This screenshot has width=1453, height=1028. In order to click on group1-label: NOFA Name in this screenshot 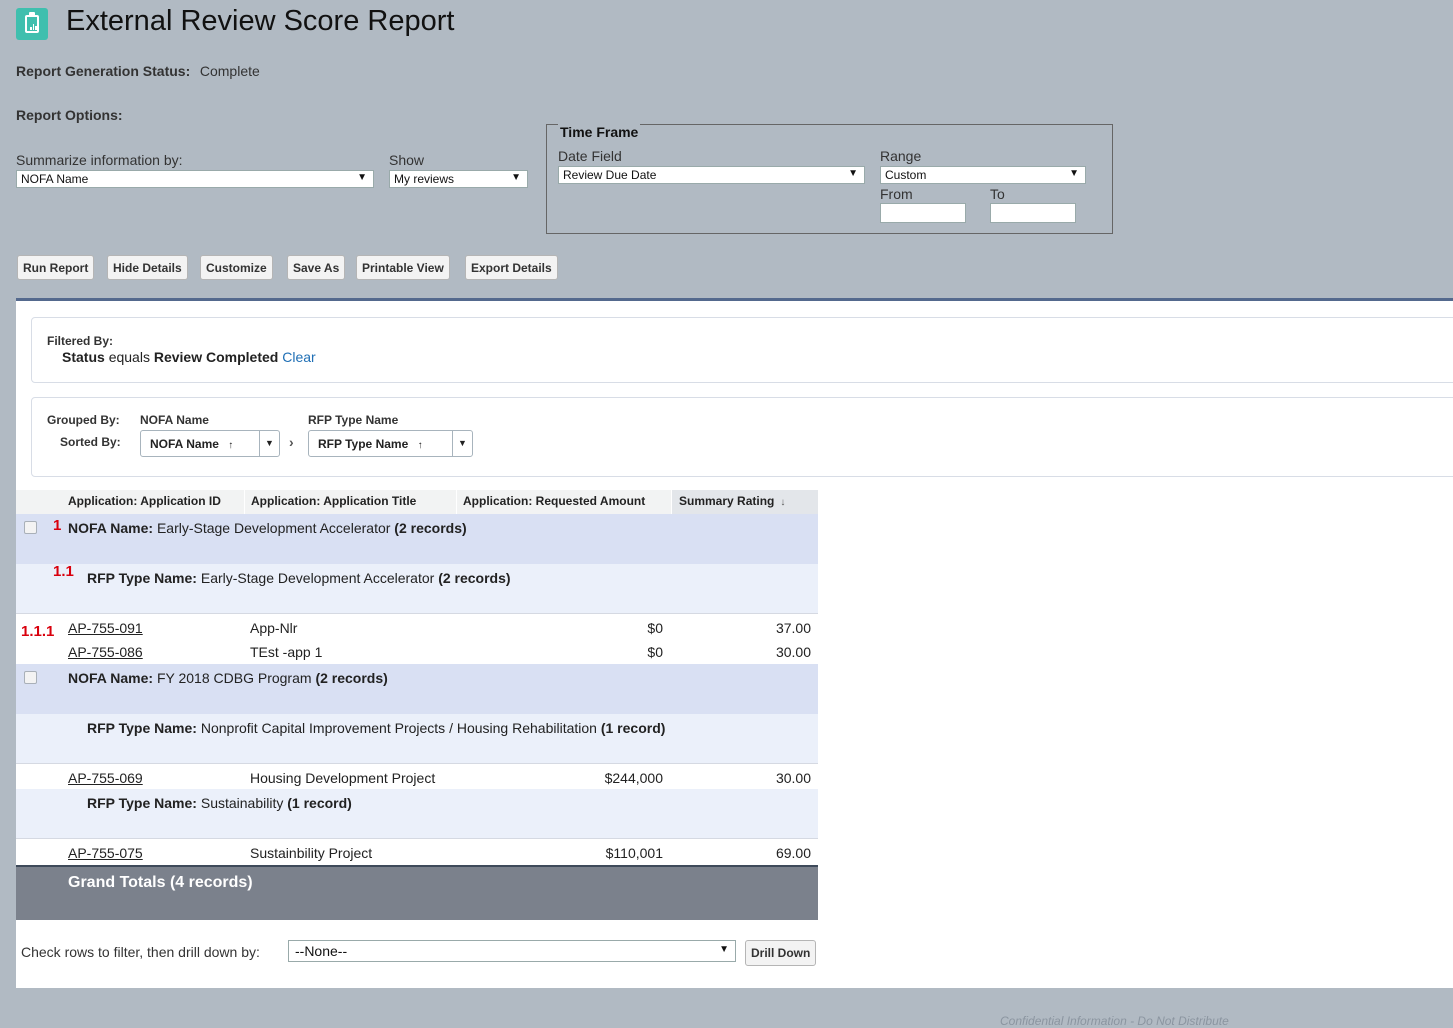, I will do `click(174, 420)`.